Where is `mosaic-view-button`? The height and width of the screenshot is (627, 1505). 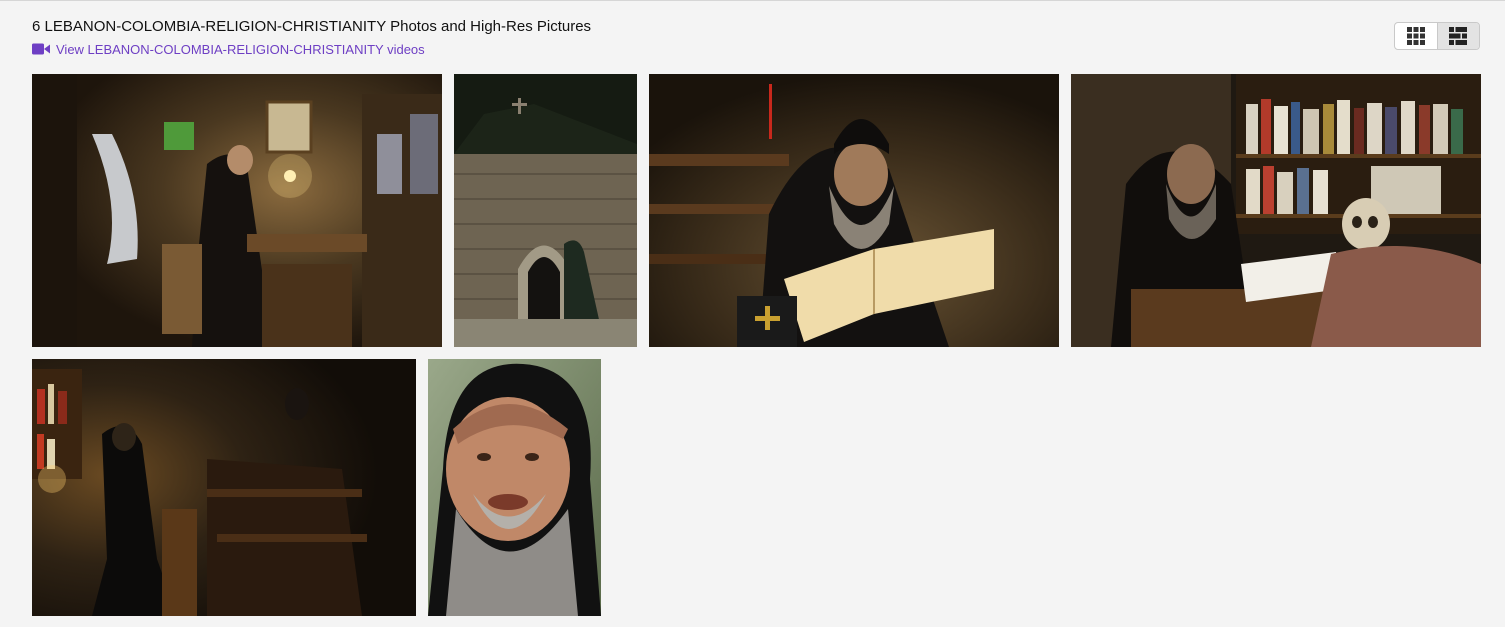
mosaic-view-button is located at coordinates (1457, 36).